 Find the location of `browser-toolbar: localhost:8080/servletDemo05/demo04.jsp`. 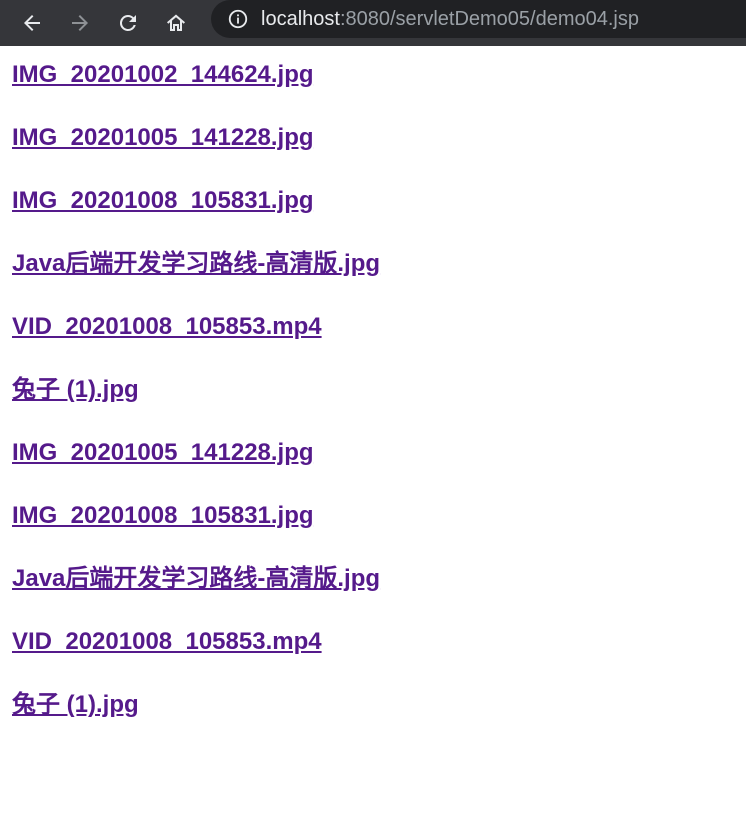

browser-toolbar: localhost:8080/servletDemo05/demo04.jsp is located at coordinates (373, 23).